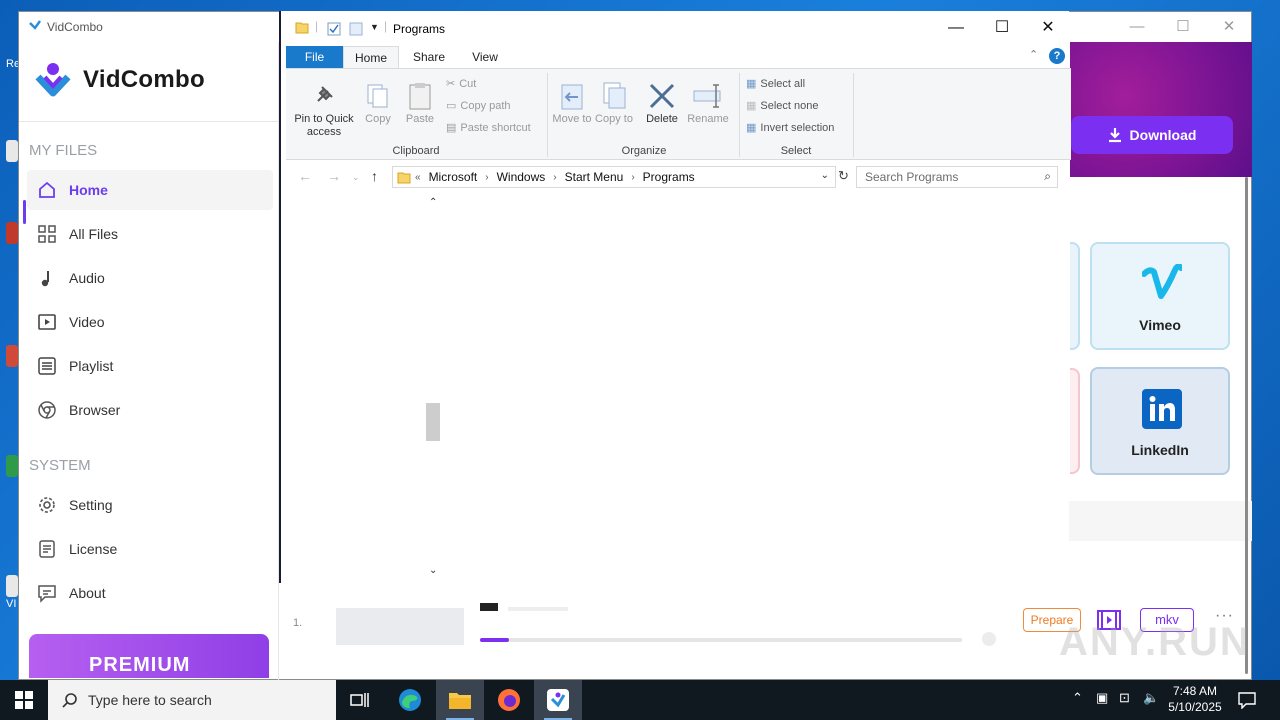 The width and height of the screenshot is (1280, 720). What do you see at coordinates (825, 175) in the screenshot?
I see `address-dropdown-icon: ⌄` at bounding box center [825, 175].